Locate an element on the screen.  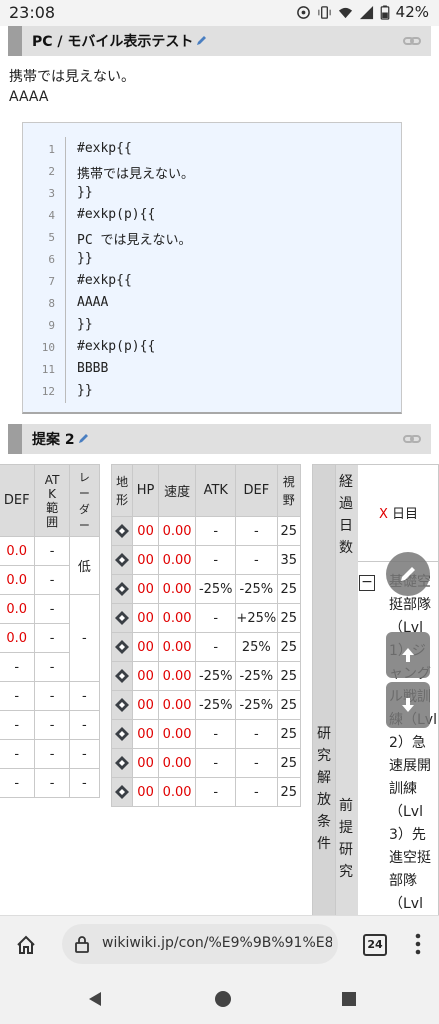
days-header: 経過日数 is located at coordinates (346, 515).